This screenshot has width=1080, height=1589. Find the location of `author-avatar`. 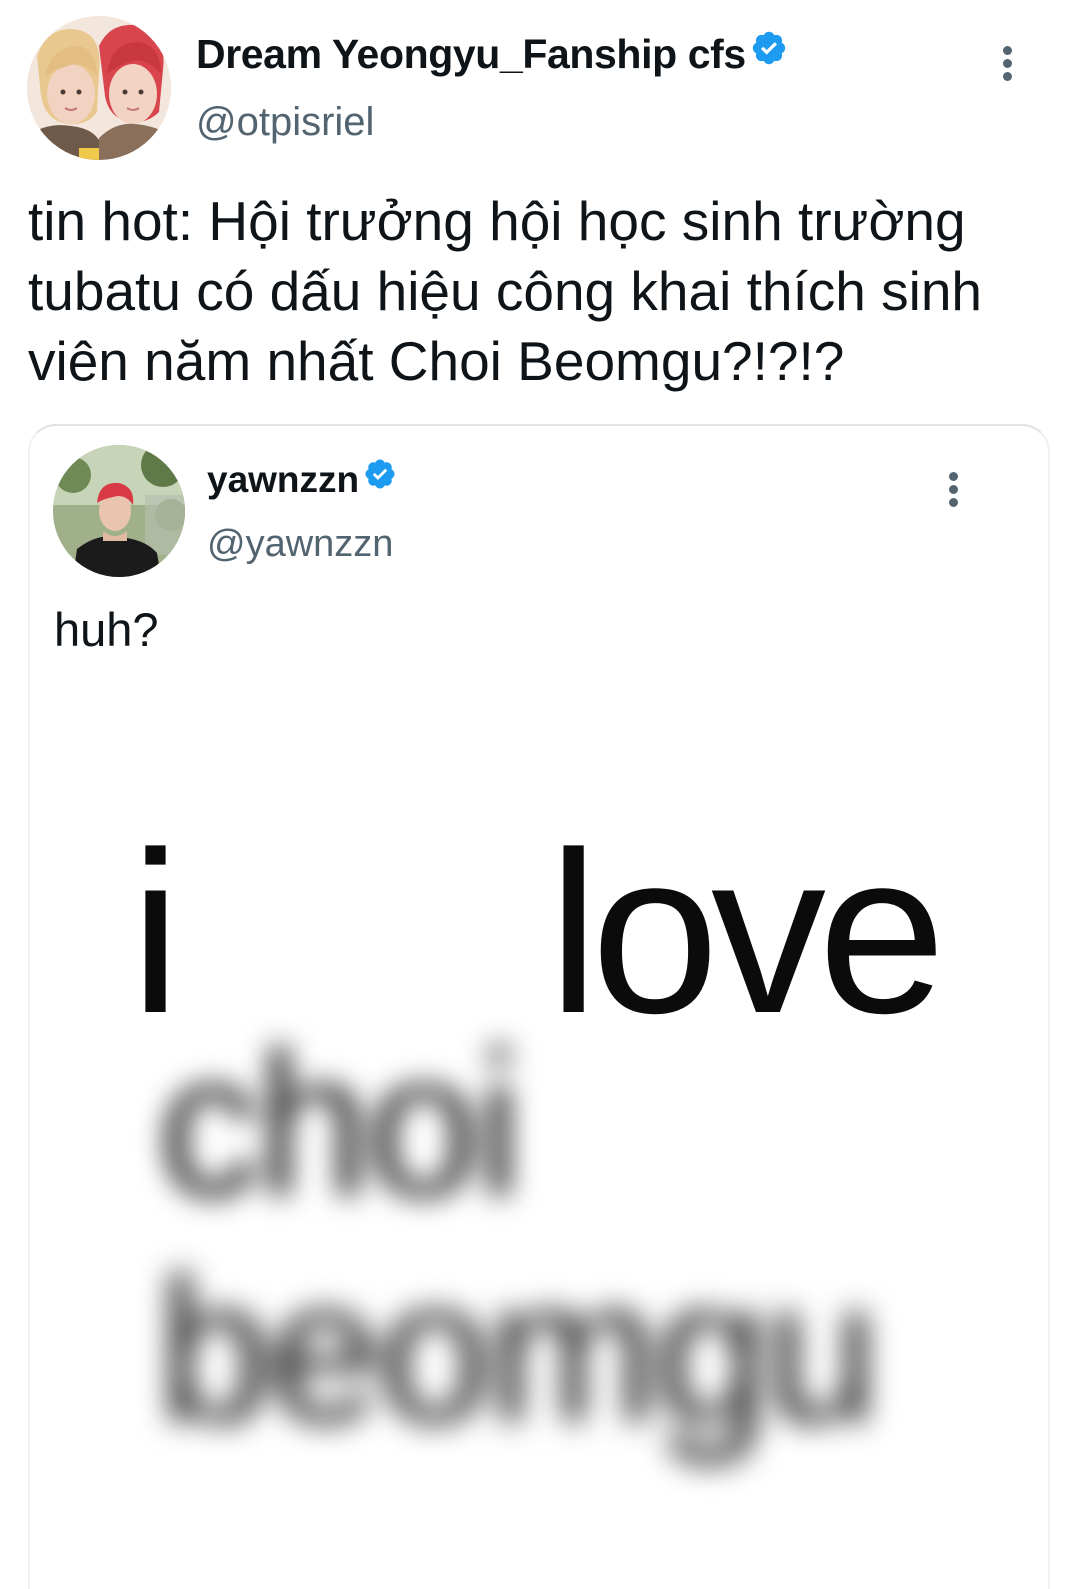

author-avatar is located at coordinates (99, 88).